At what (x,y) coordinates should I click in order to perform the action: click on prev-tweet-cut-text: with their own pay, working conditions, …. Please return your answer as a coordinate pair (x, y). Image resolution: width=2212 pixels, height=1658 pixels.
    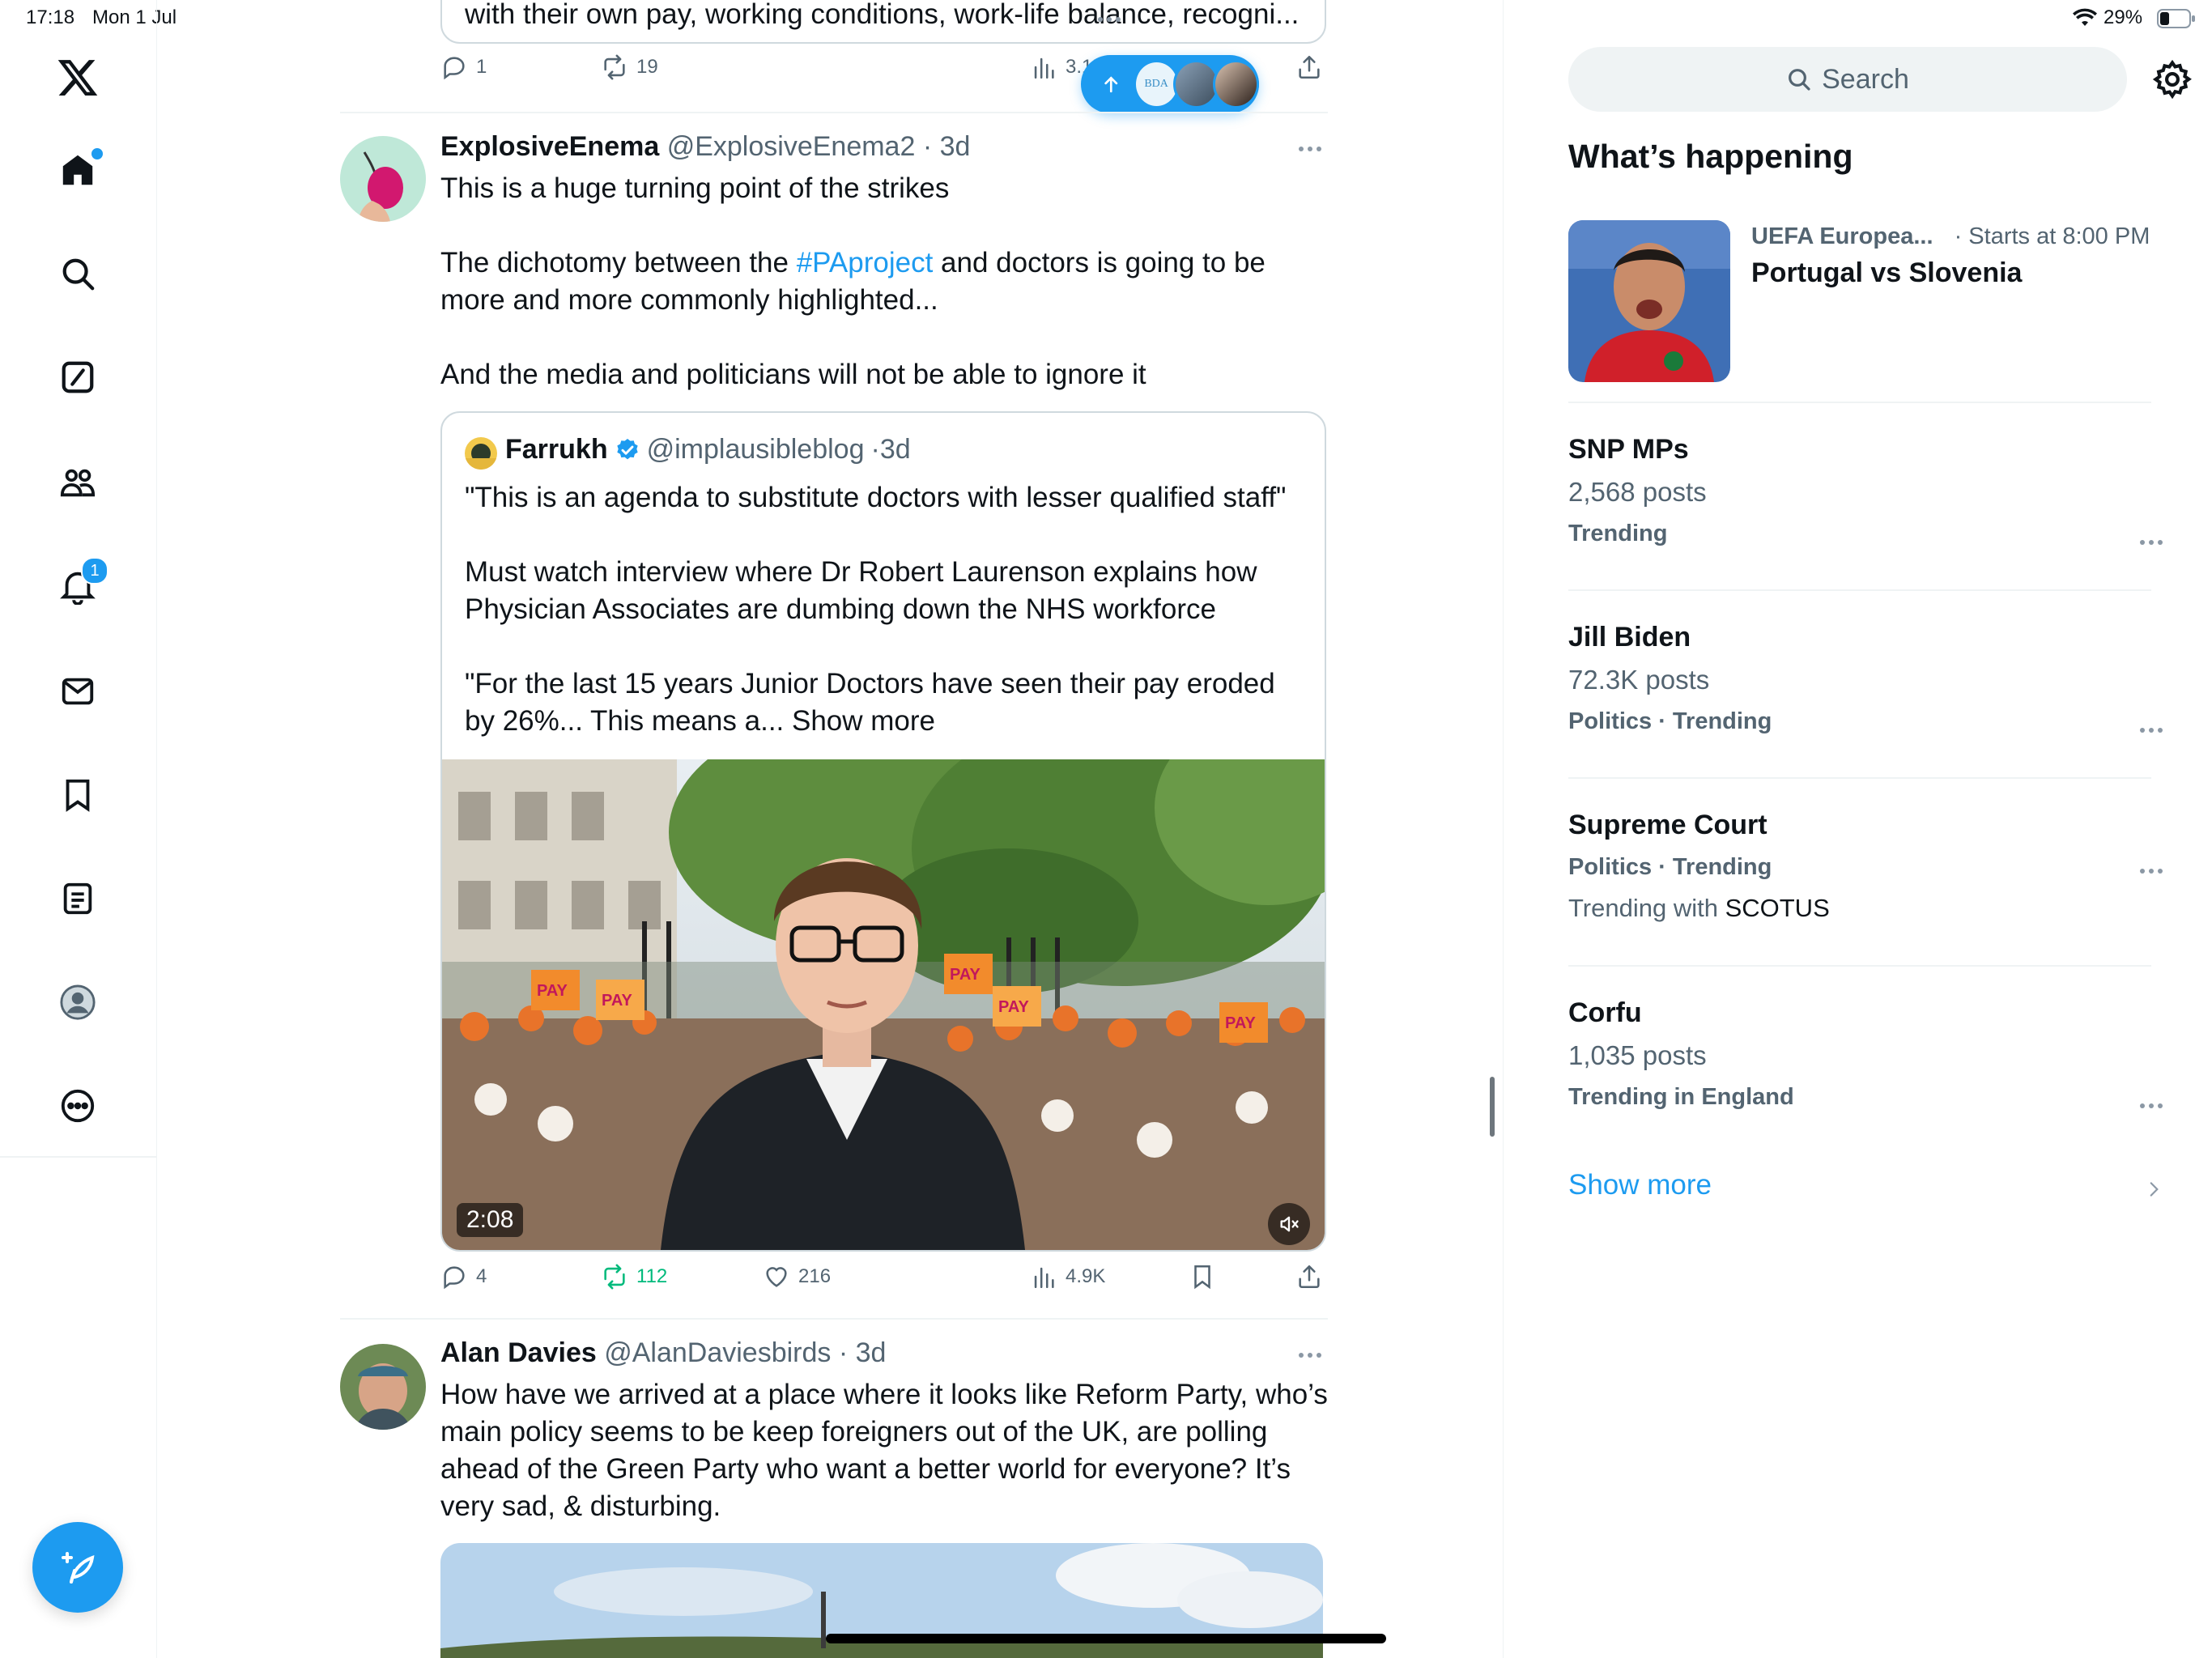
    Looking at the image, I should click on (883, 15).